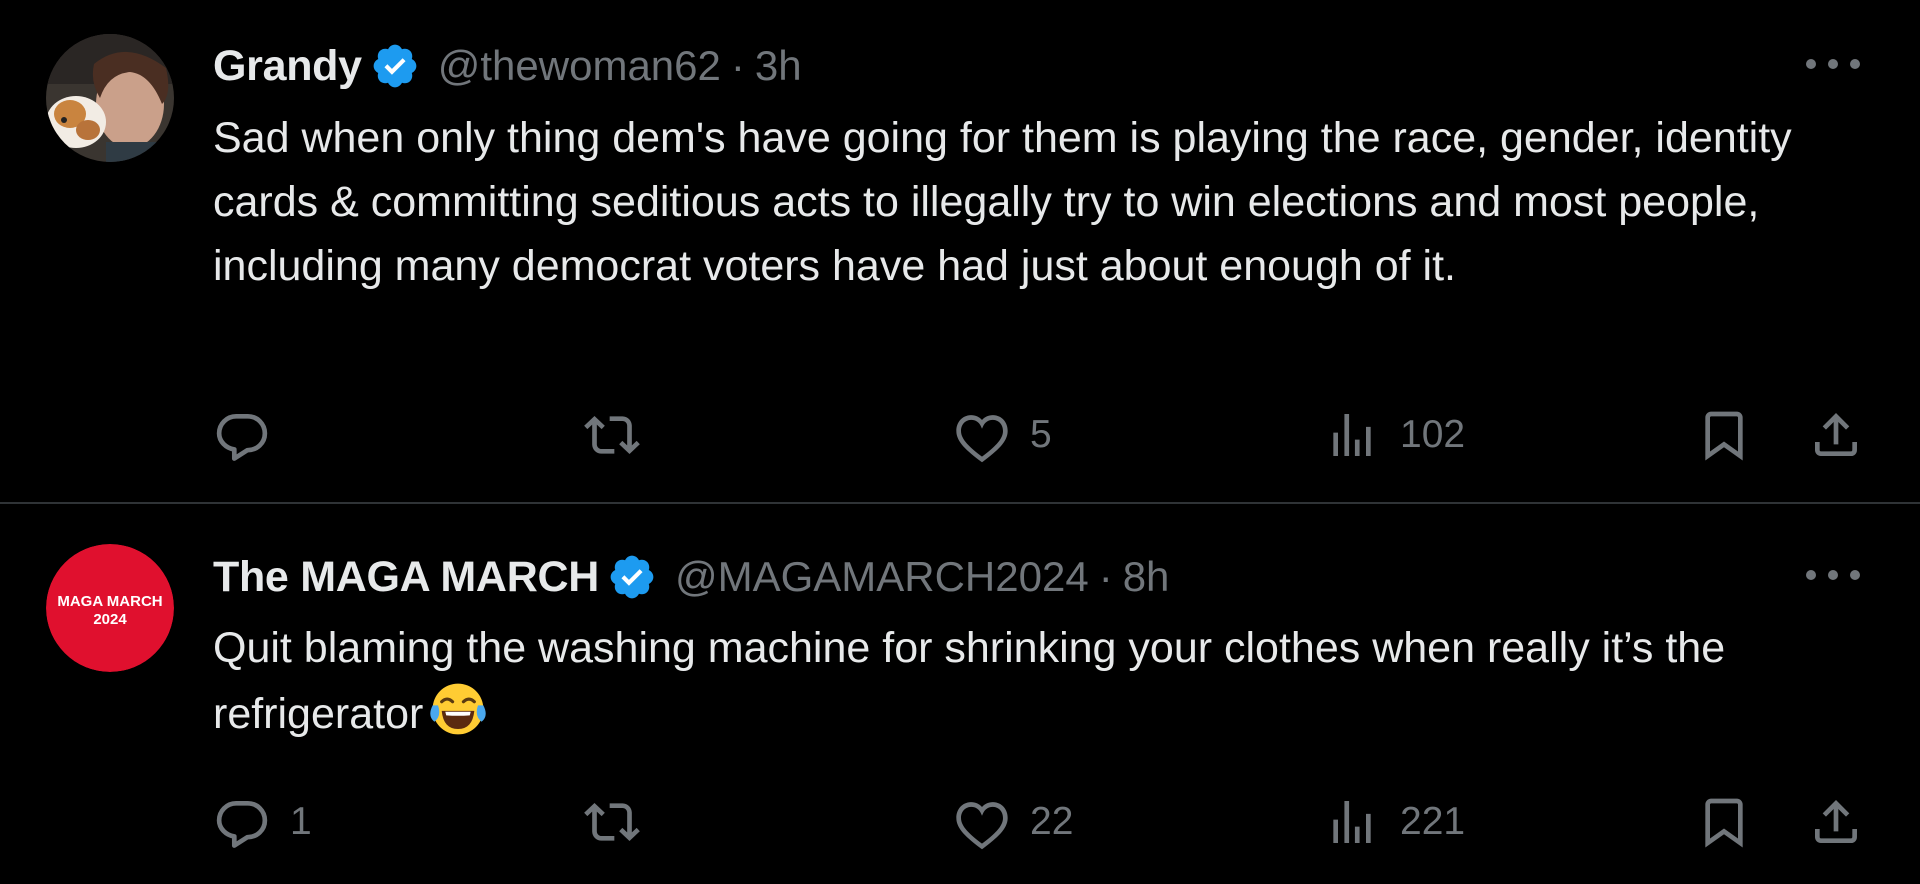 This screenshot has height=884, width=1920. Describe the element at coordinates (579, 66) in the screenshot. I see `user-handle: @thewoman62` at that location.